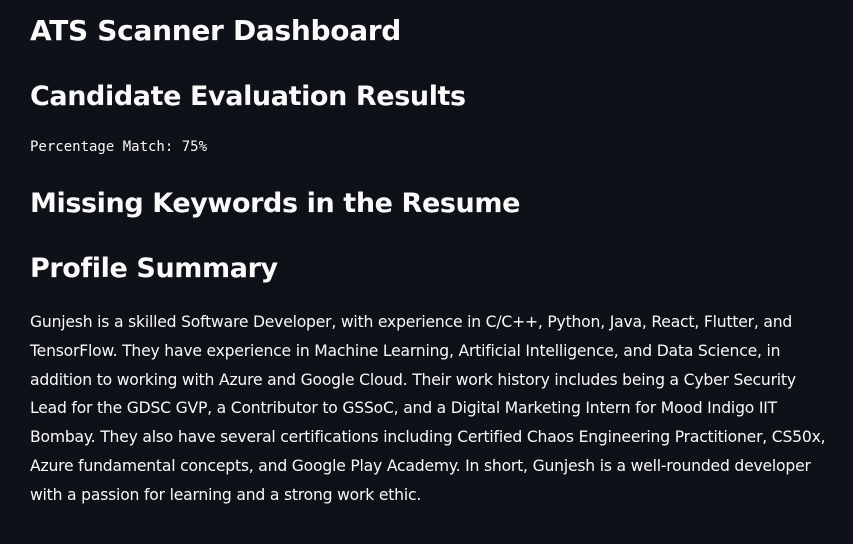 Image resolution: width=853 pixels, height=544 pixels. What do you see at coordinates (154, 268) in the screenshot?
I see `profile-summary-heading: Profile Summary` at bounding box center [154, 268].